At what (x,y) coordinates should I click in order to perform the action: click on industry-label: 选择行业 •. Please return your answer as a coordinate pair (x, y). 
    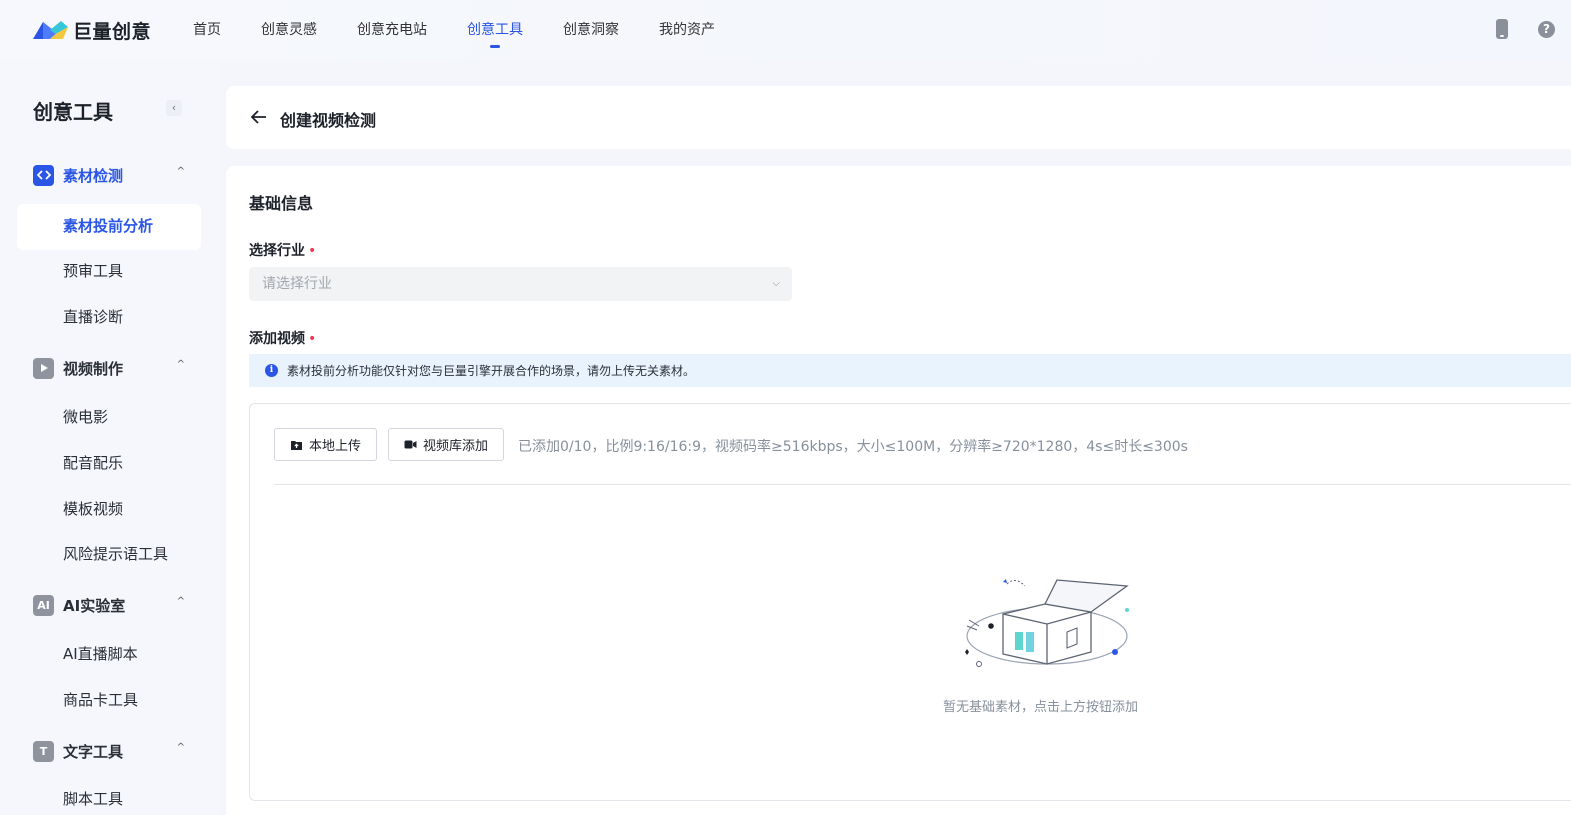
    Looking at the image, I should click on (282, 250).